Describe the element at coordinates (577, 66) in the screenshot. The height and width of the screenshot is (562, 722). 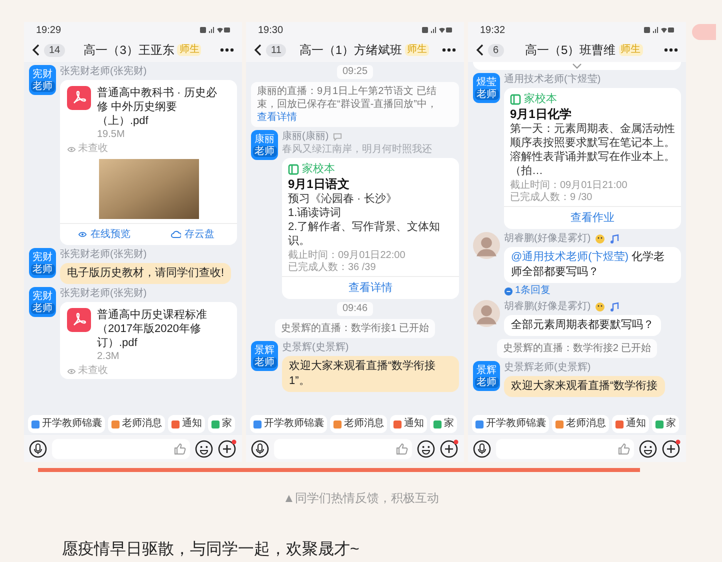
I see `chevron-down-icon` at that location.